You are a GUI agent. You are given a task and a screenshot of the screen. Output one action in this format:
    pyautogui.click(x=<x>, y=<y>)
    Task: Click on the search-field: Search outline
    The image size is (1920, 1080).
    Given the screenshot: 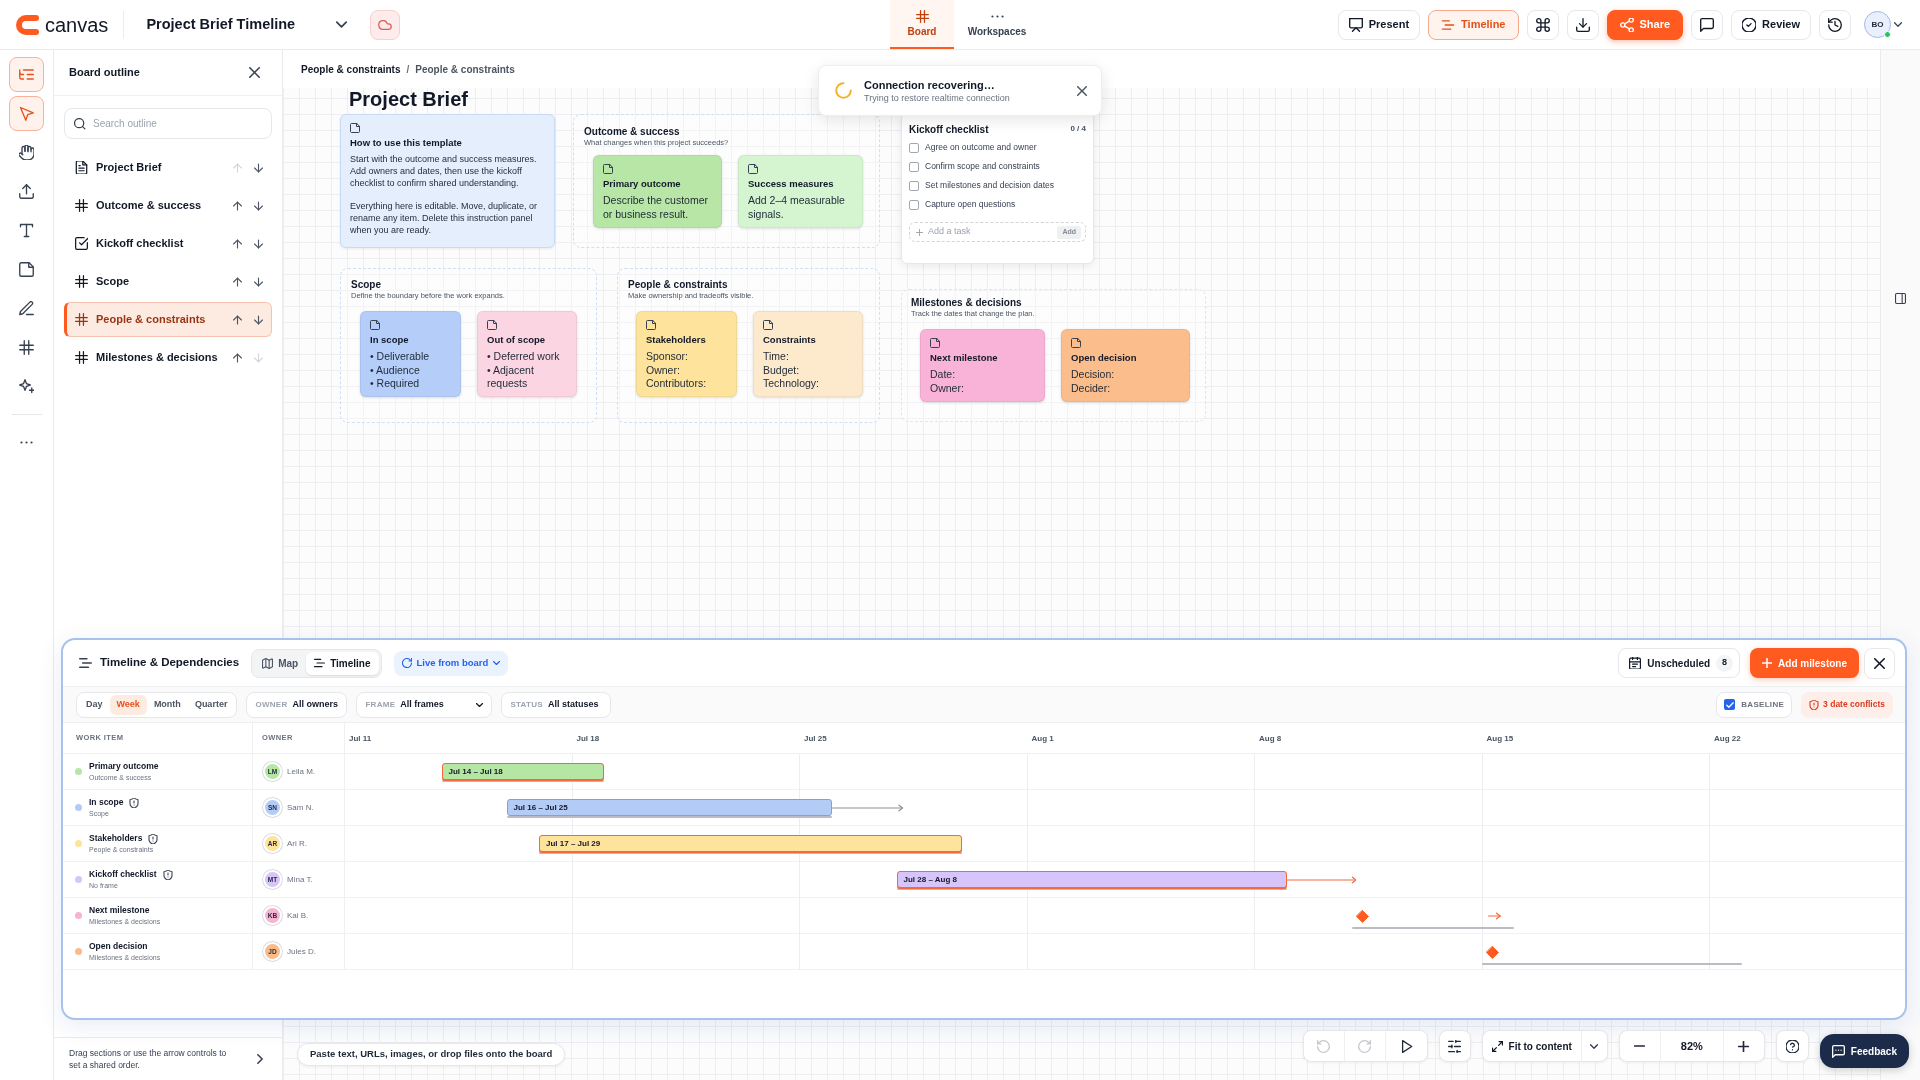 What is the action you would take?
    pyautogui.click(x=168, y=123)
    